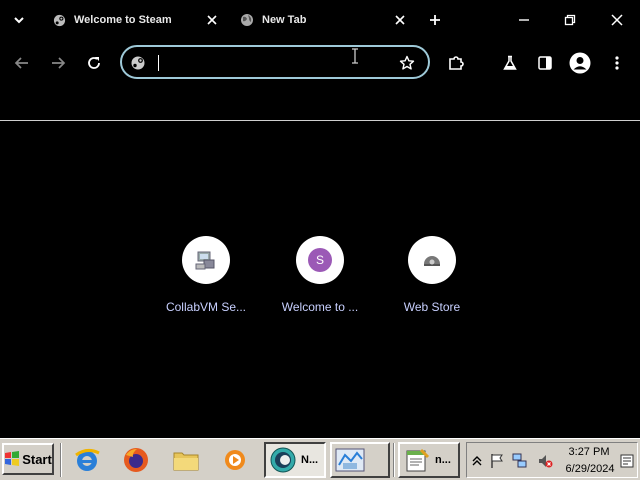 The image size is (640, 480). I want to click on start-button: Start, so click(28, 459).